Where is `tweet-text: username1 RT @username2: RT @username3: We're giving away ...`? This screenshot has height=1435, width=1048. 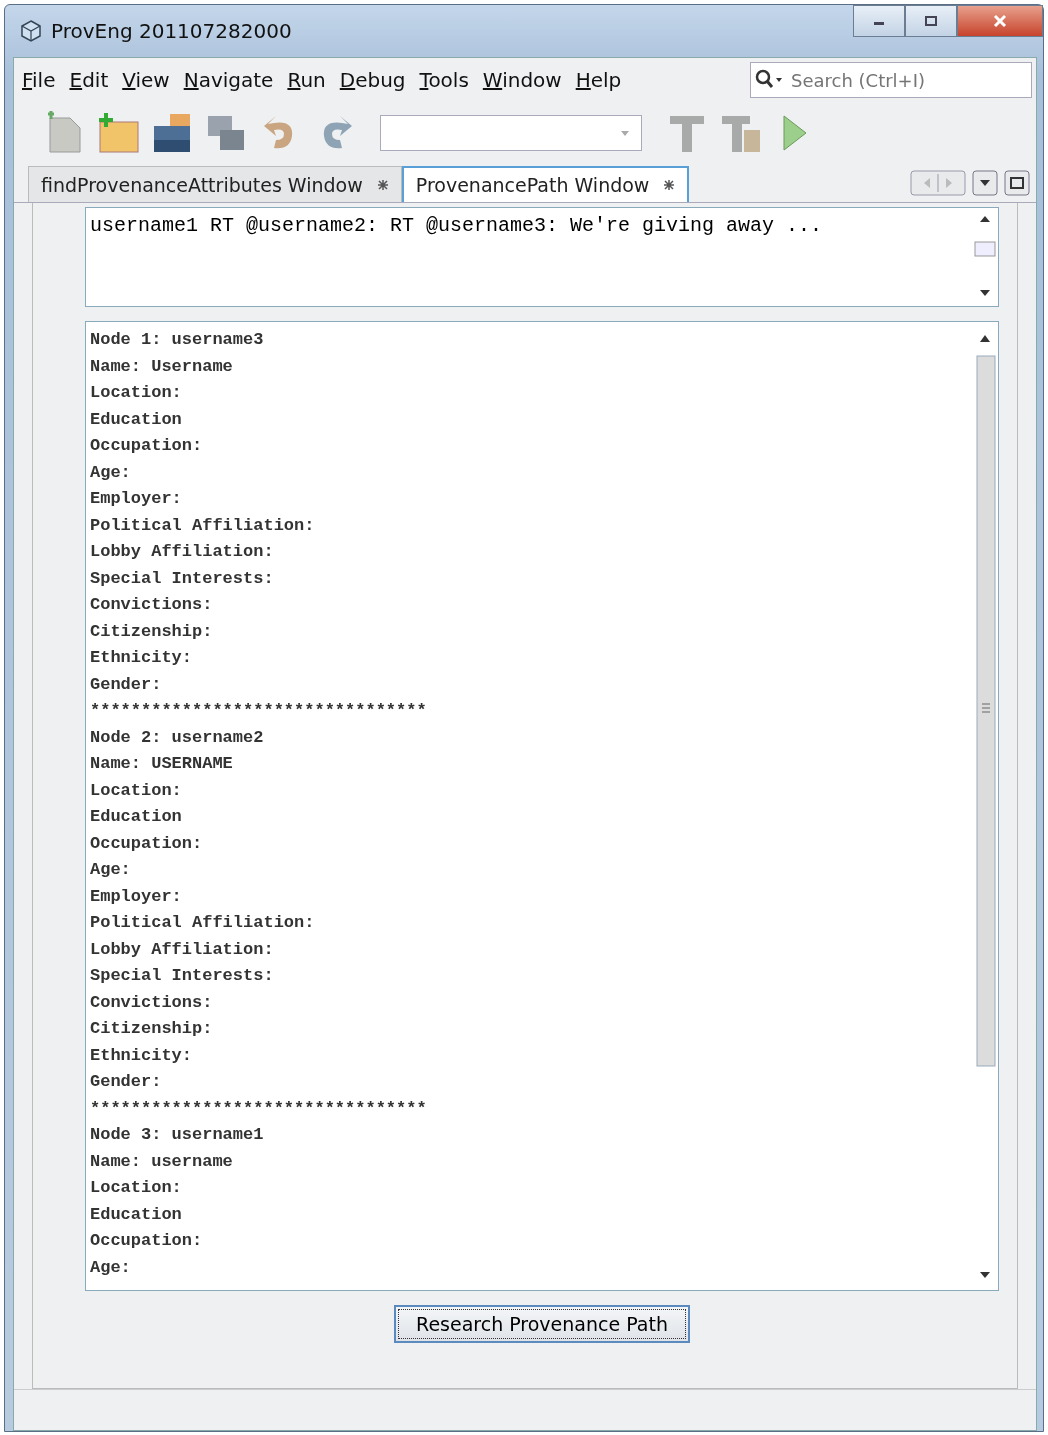 tweet-text: username1 RT @username2: RT @username3: We're giving away ... is located at coordinates (456, 226).